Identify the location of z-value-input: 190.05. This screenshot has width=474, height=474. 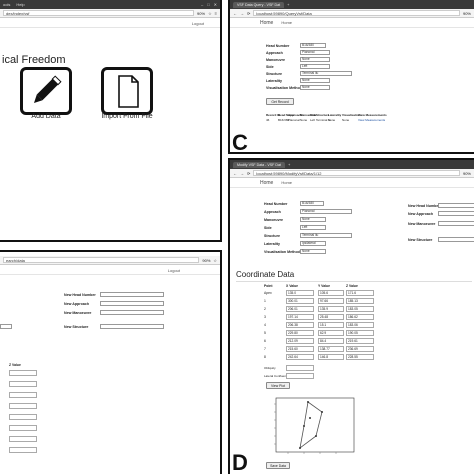
(360, 333).